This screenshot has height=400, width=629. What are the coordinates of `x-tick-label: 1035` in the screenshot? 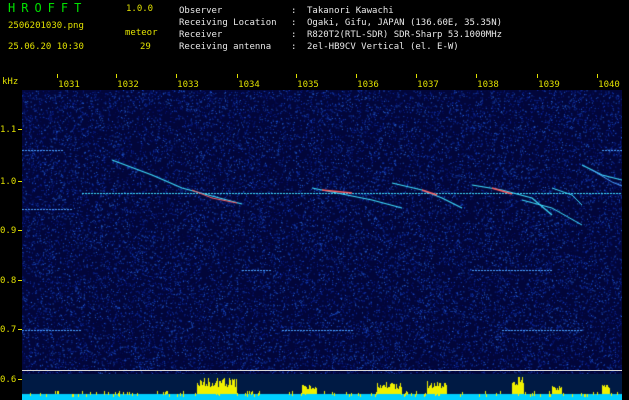 It's located at (308, 85).